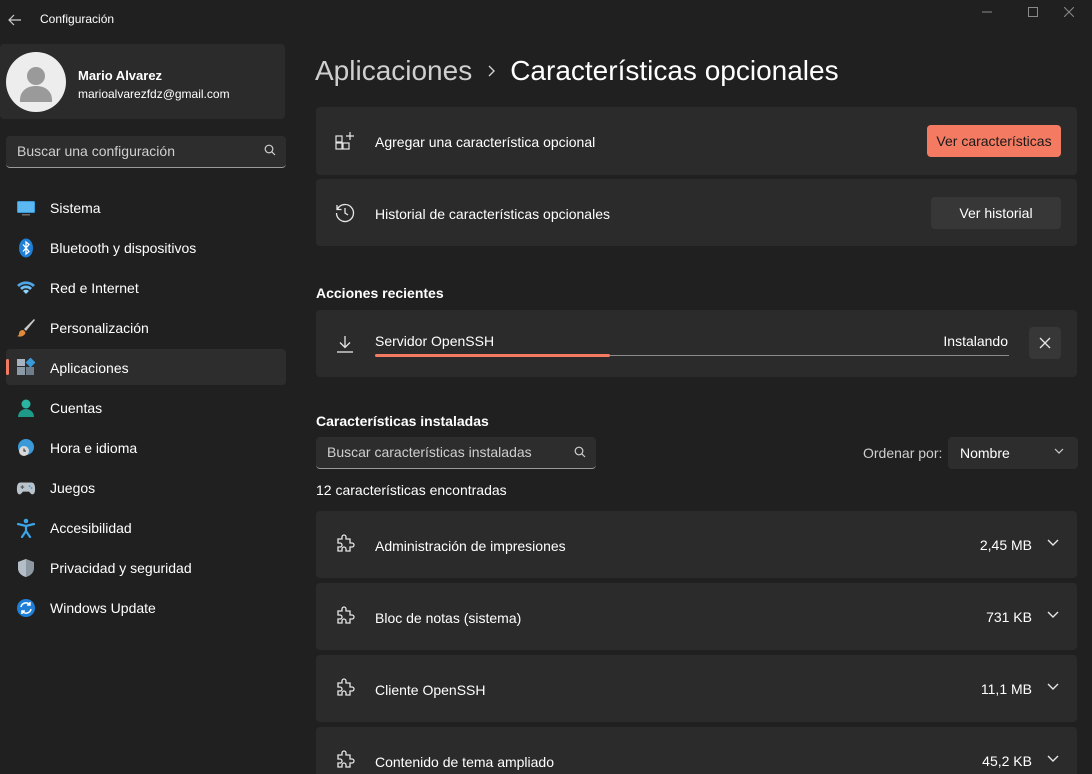  What do you see at coordinates (1007, 761) in the screenshot?
I see `feature-size: 45,2 KB` at bounding box center [1007, 761].